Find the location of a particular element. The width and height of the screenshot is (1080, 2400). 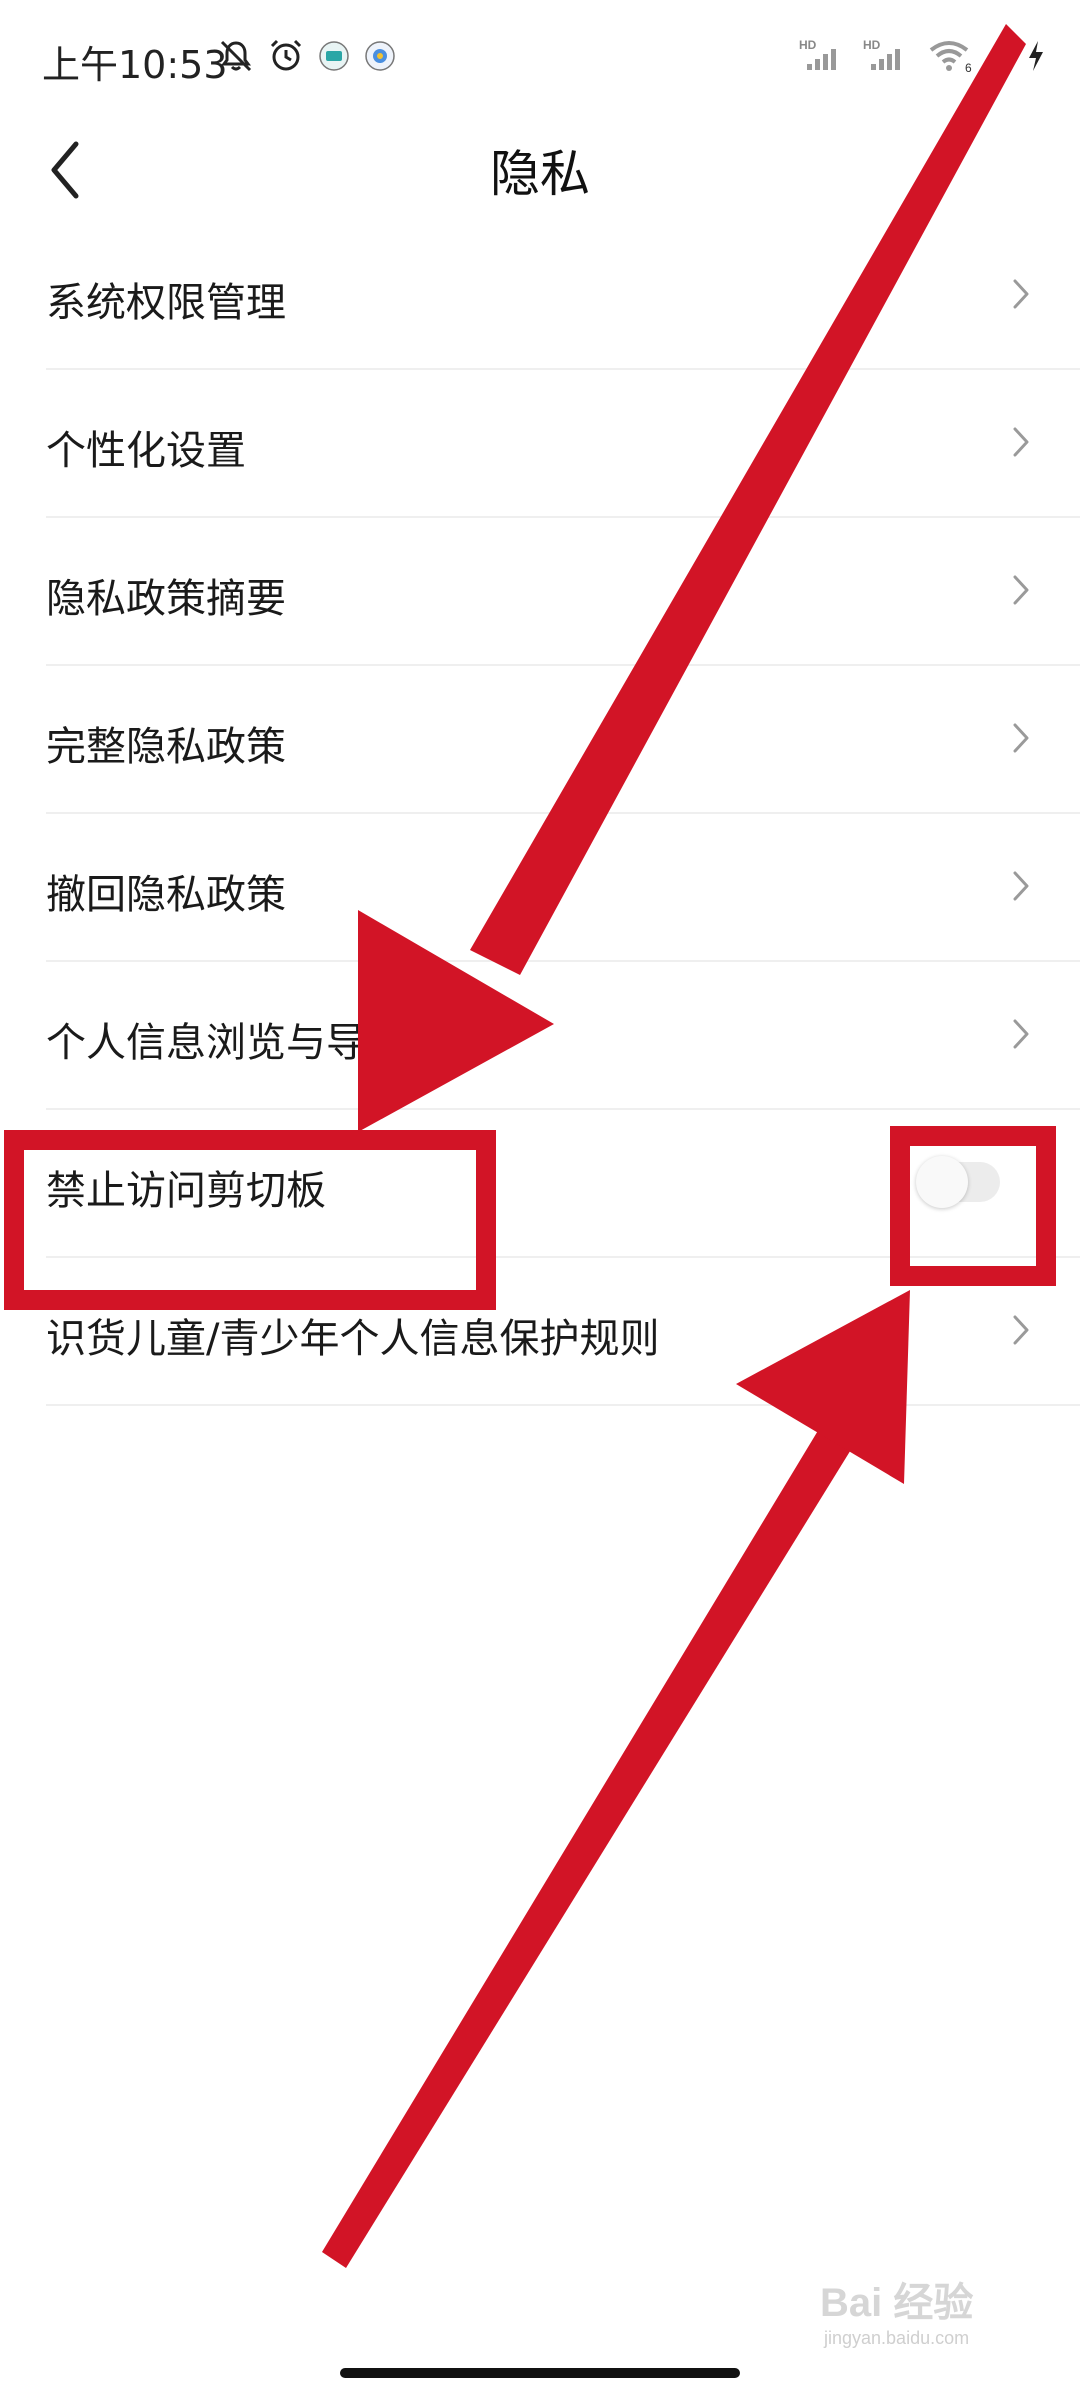

wifi-badge: 6 is located at coordinates (968, 67).